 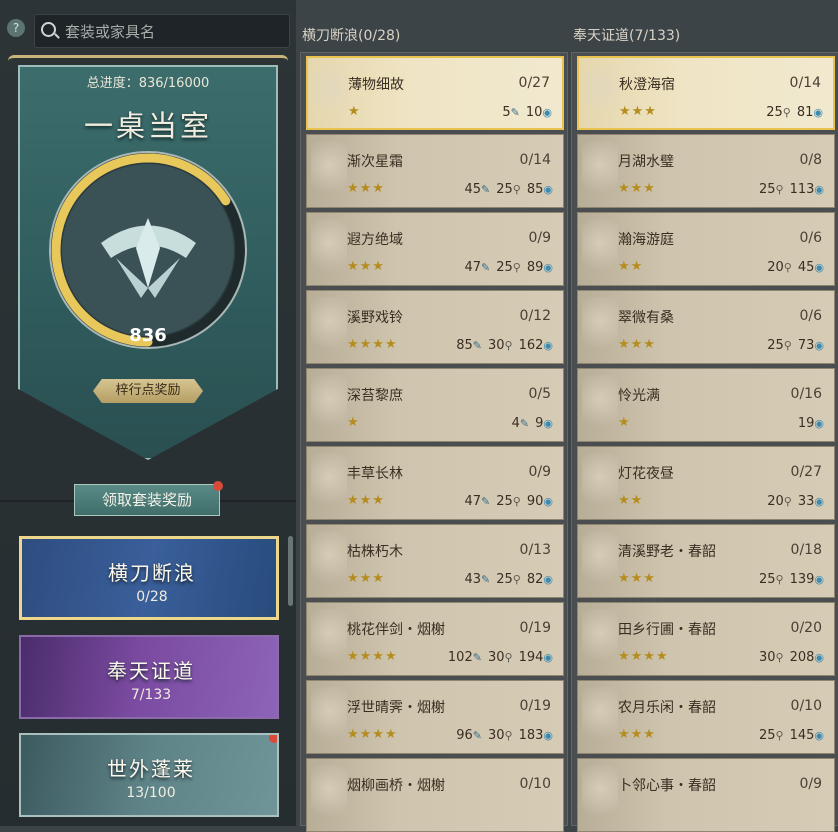 I want to click on set-name: 农月乐闲・春韶, so click(x=667, y=708).